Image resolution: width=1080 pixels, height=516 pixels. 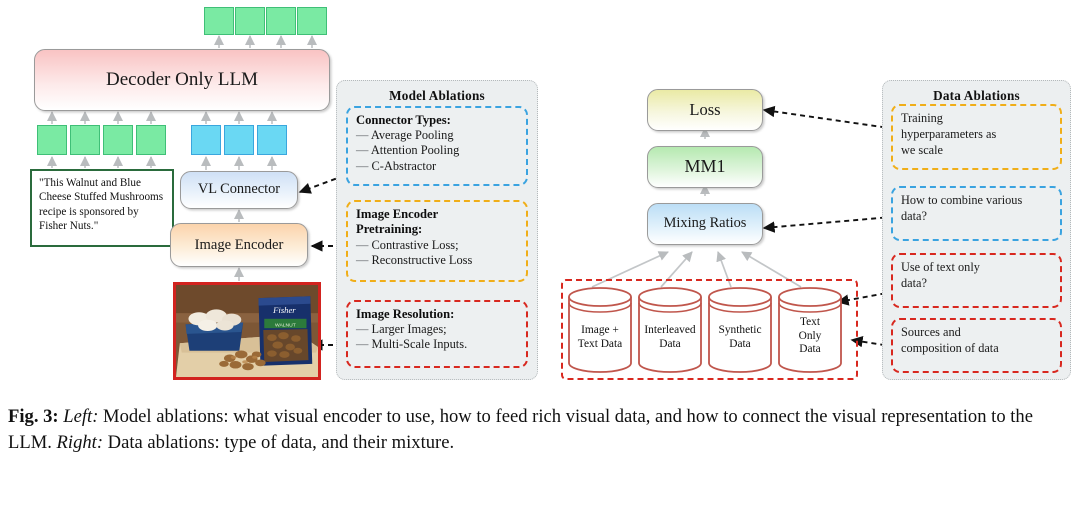 What do you see at coordinates (405, 314) in the screenshot?
I see `card-heading: Image Resolution:` at bounding box center [405, 314].